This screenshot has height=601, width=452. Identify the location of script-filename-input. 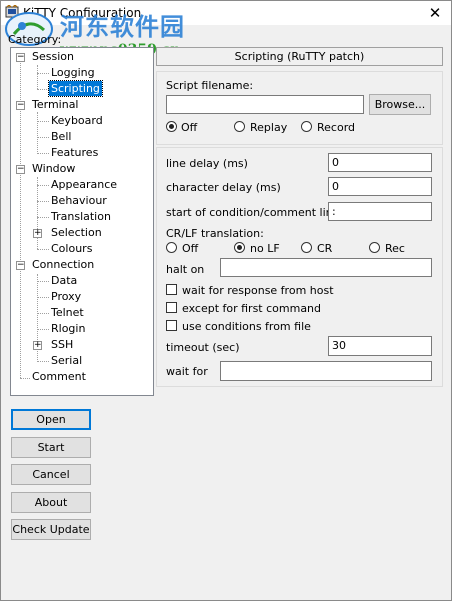
(265, 104).